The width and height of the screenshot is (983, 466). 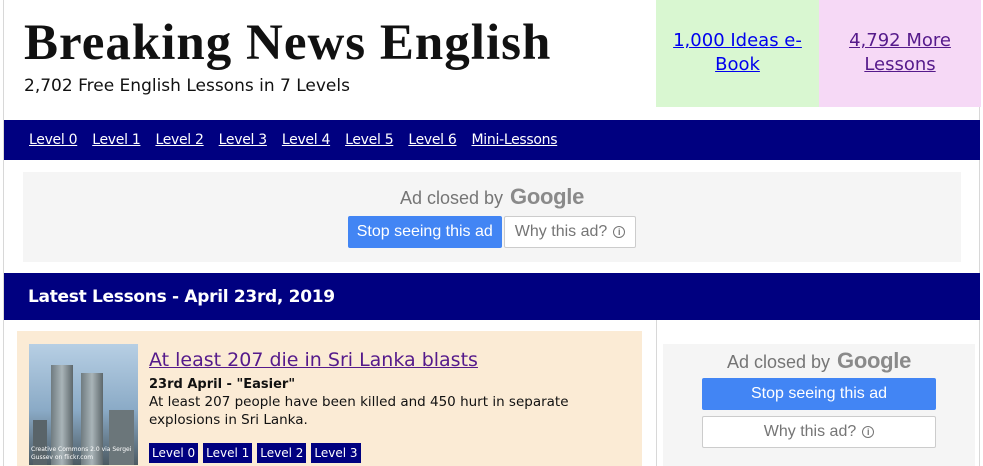 What do you see at coordinates (287, 43) in the screenshot?
I see `site-title: Breaking News English` at bounding box center [287, 43].